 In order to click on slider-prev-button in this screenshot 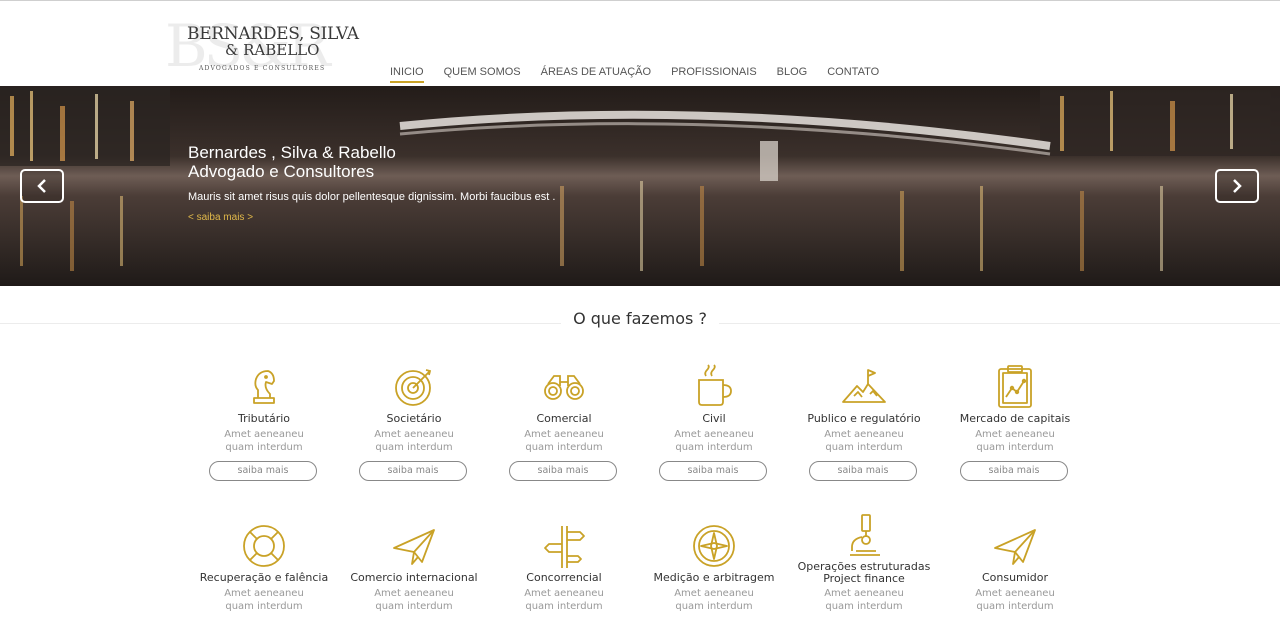, I will do `click(42, 186)`.